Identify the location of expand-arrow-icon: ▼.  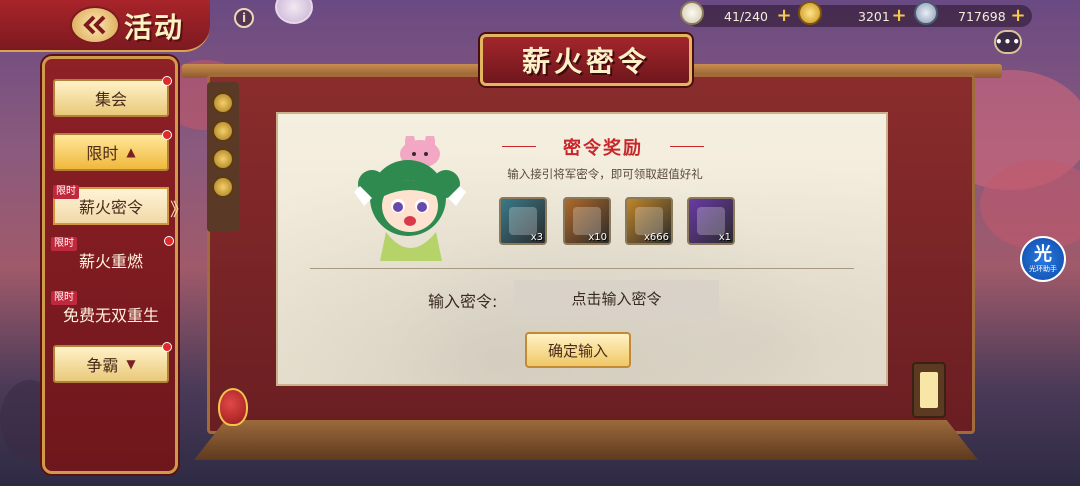
(131, 364).